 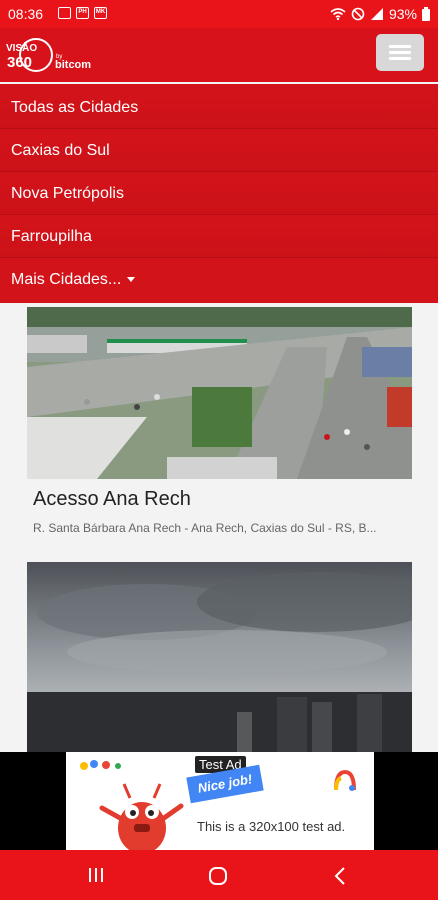 I want to click on image-notification-icon, so click(x=64, y=13).